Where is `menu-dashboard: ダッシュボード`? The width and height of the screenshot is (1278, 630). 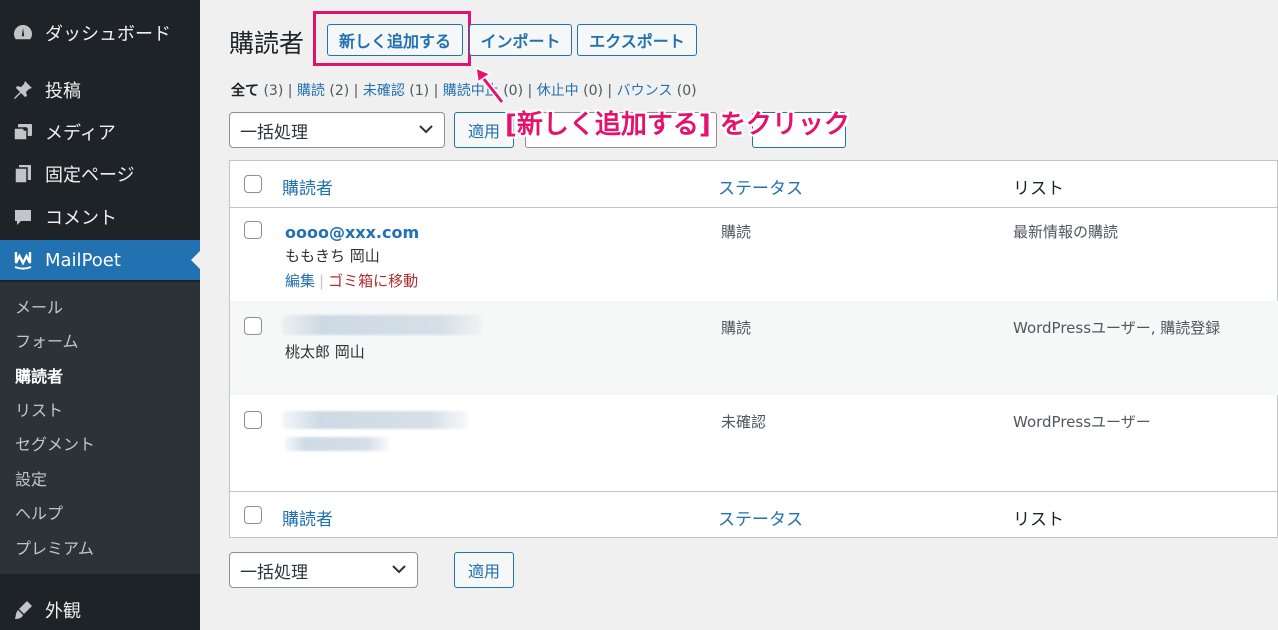 menu-dashboard: ダッシュボード is located at coordinates (100, 33).